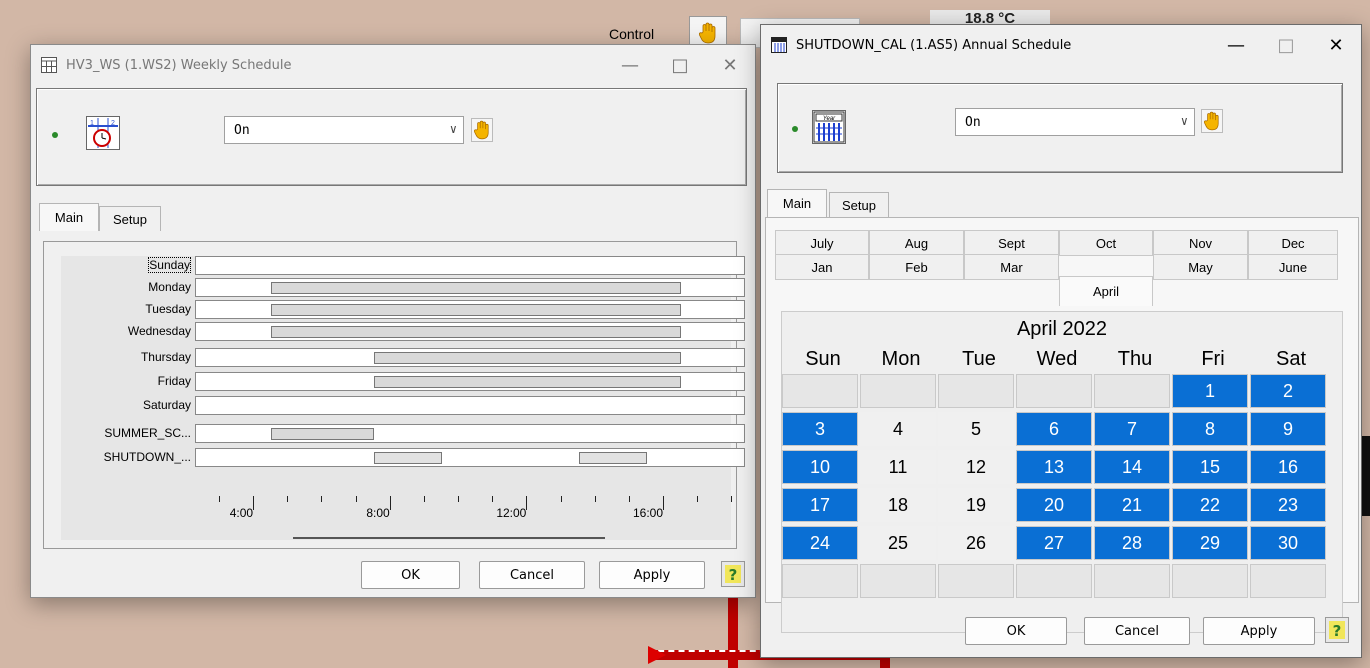 The width and height of the screenshot is (1370, 668). Describe the element at coordinates (1210, 505) in the screenshot. I see `calendar-day: 22` at that location.